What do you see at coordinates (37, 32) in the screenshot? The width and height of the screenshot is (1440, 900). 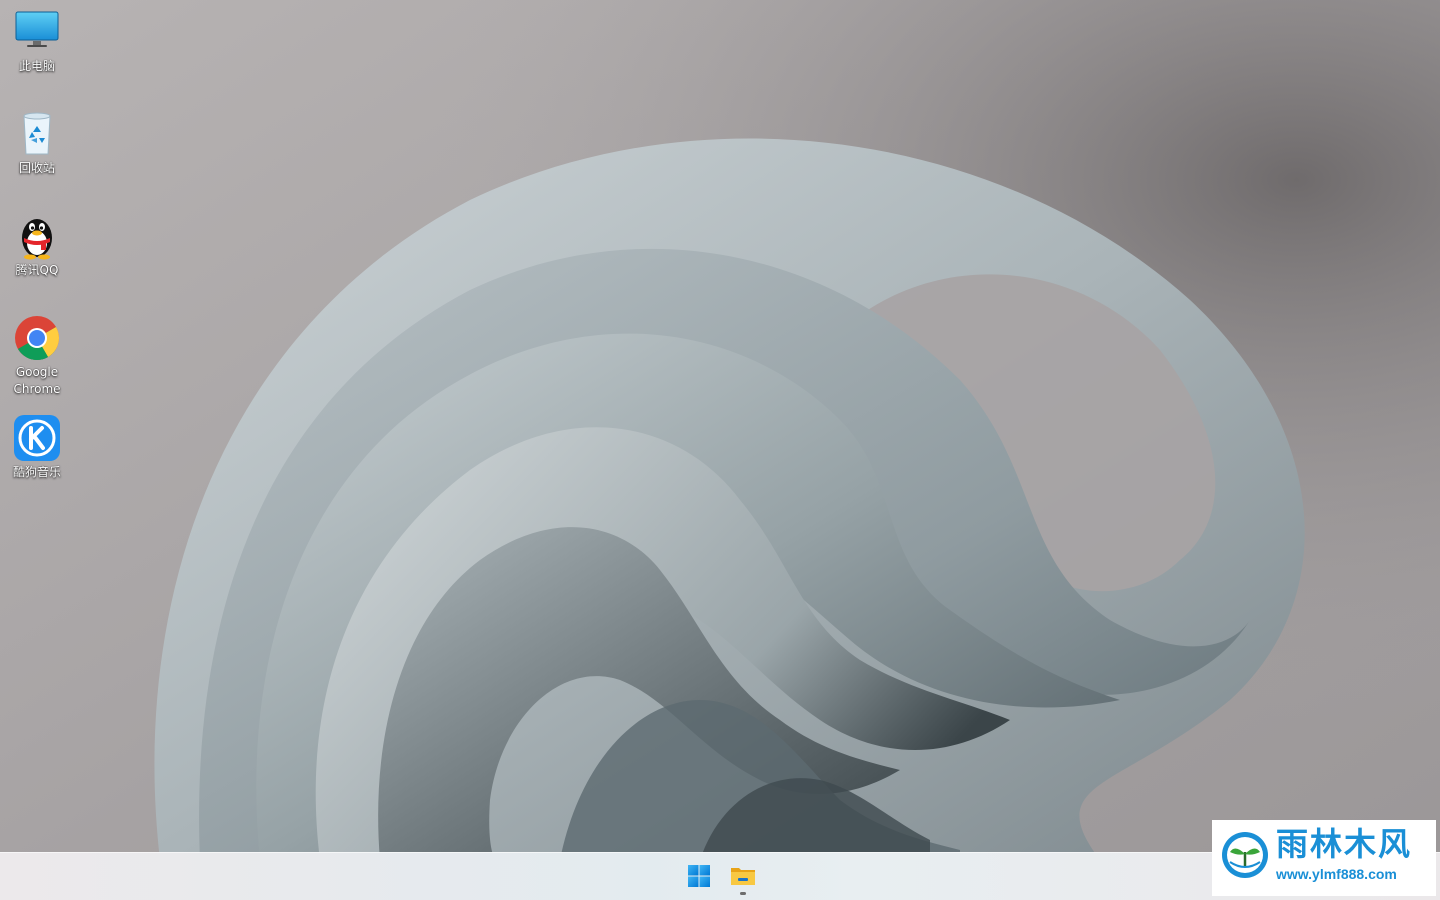 I see `computer-icon` at bounding box center [37, 32].